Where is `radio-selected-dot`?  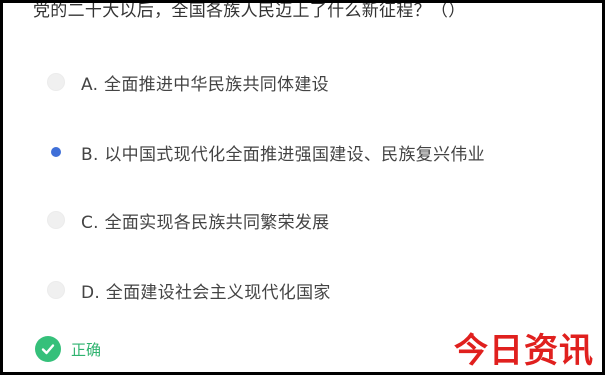 radio-selected-dot is located at coordinates (56, 152).